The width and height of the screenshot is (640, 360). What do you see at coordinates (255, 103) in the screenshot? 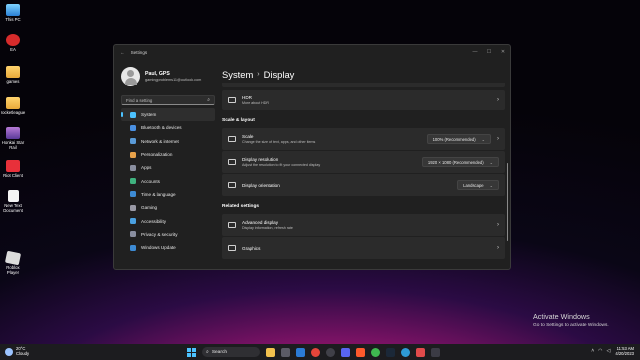
I see `hdr-link: More about HDR` at bounding box center [255, 103].